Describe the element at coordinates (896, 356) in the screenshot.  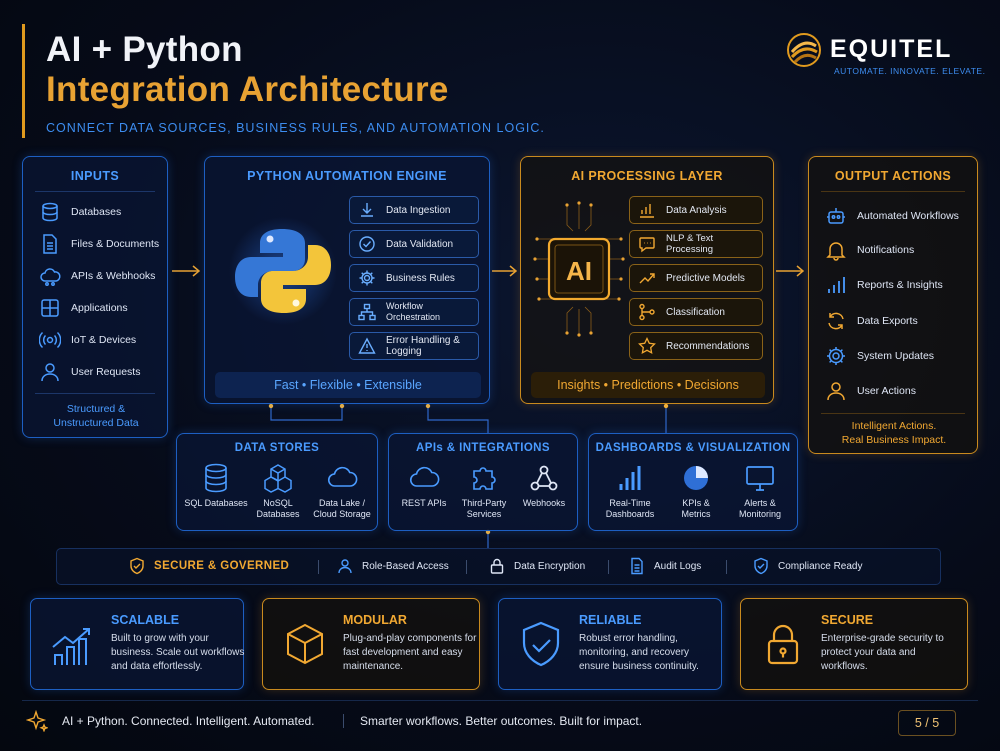
I see `output-label: System Updates` at that location.